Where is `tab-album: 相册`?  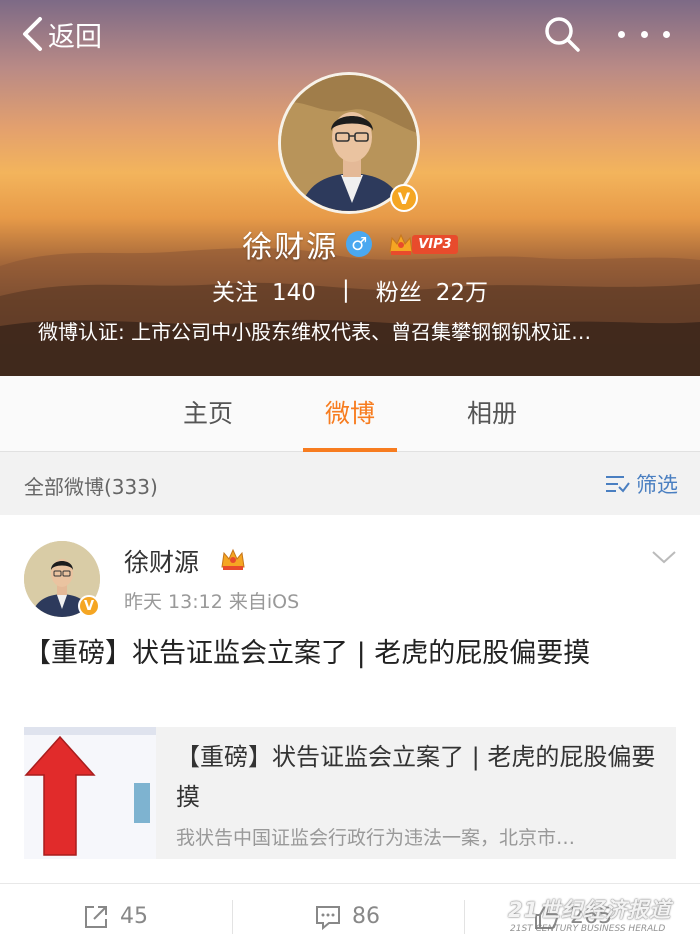 tab-album: 相册 is located at coordinates (492, 414).